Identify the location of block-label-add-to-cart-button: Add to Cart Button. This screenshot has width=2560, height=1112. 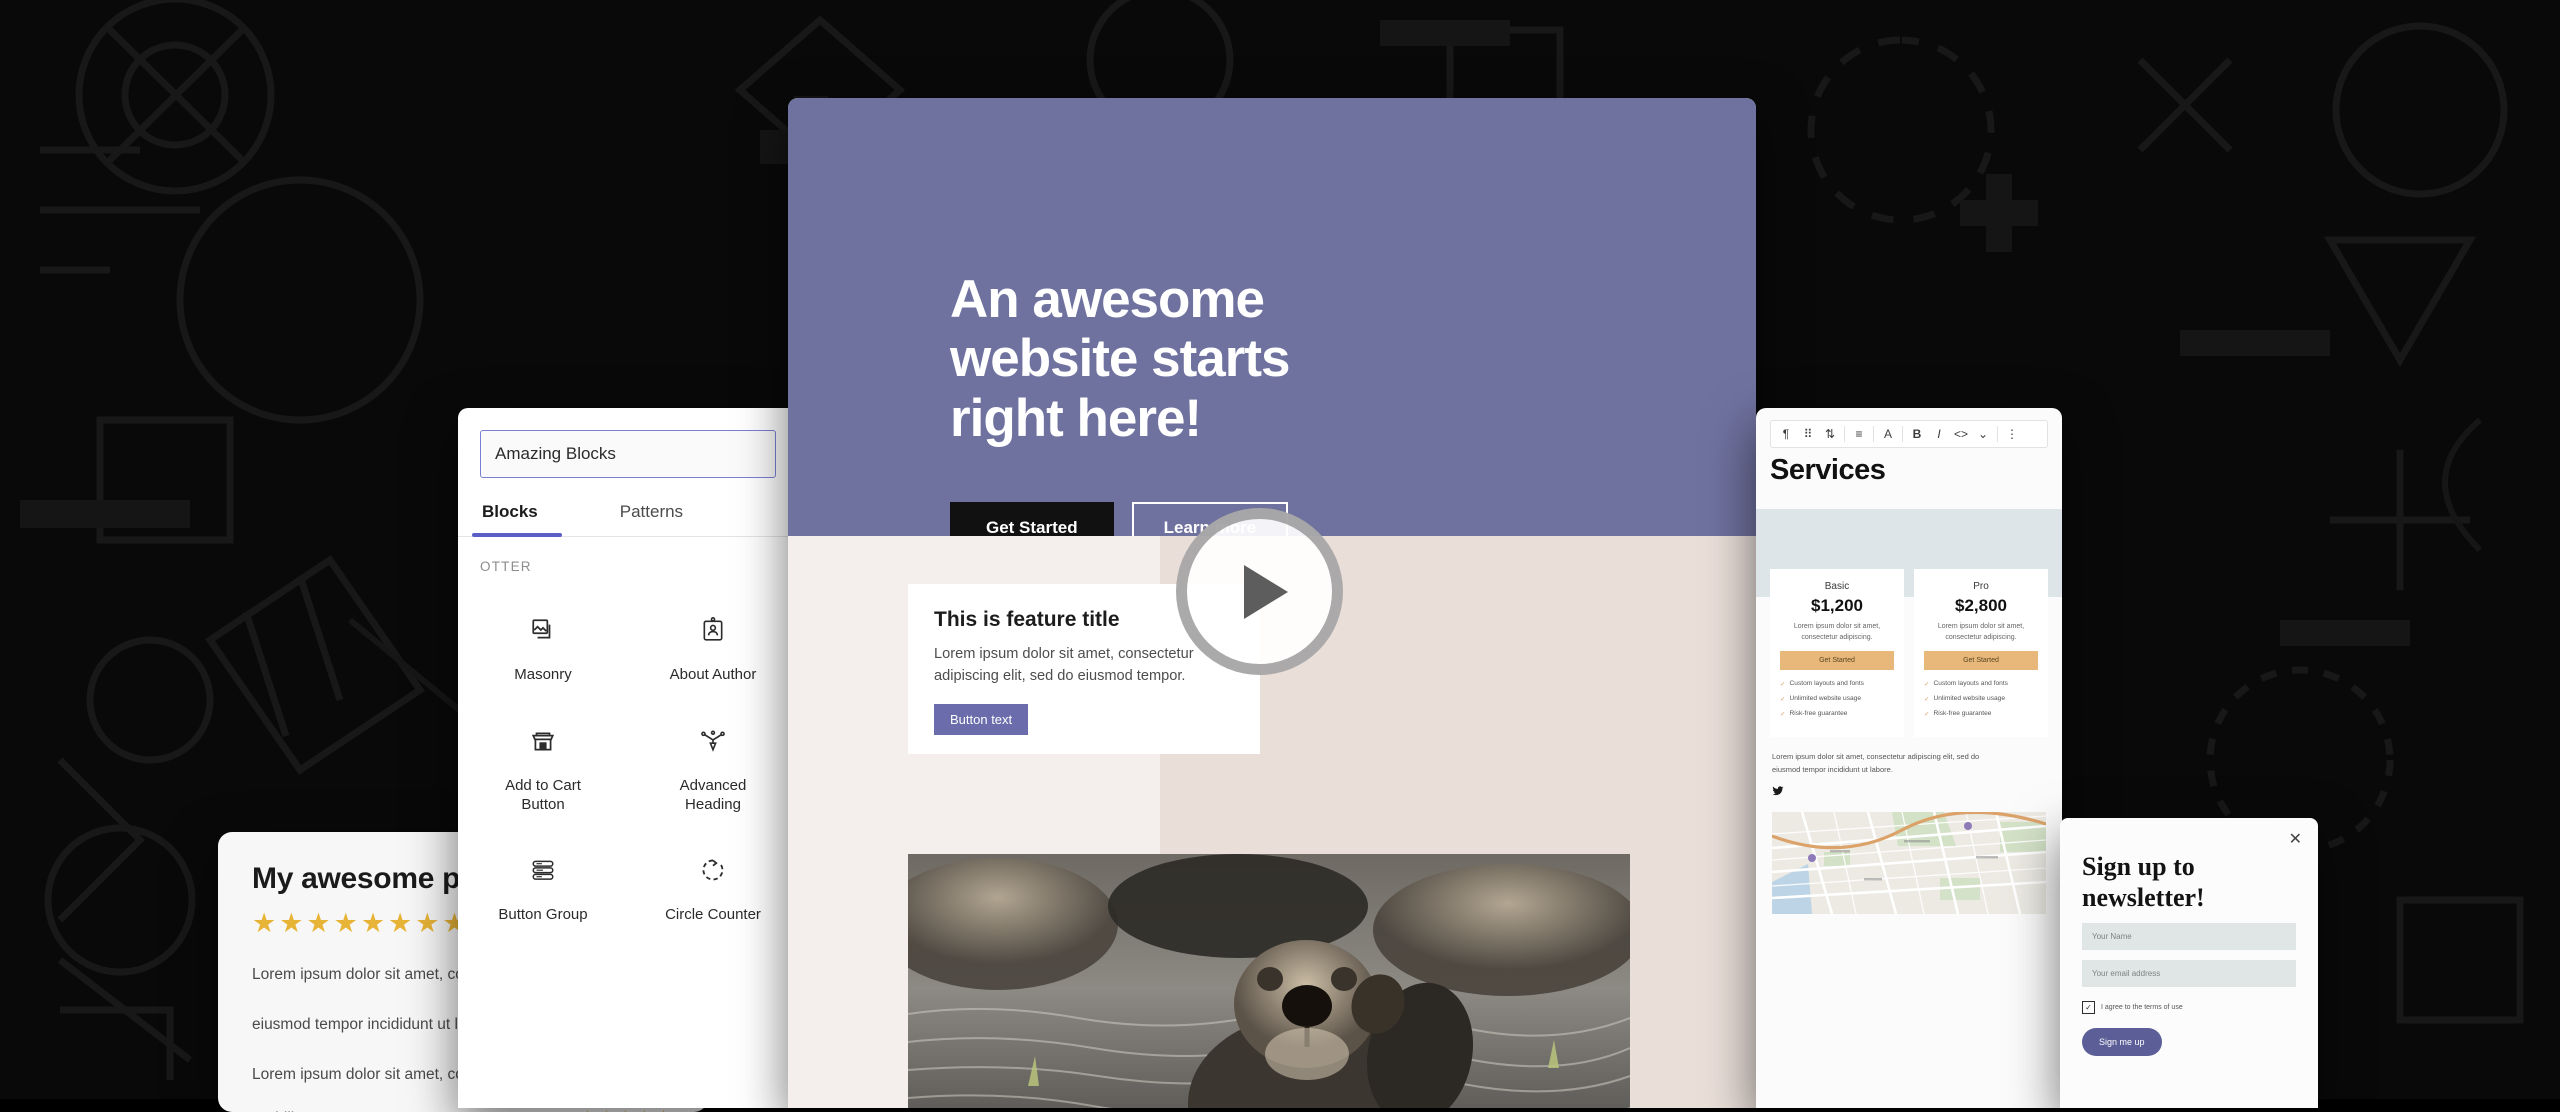
(543, 794).